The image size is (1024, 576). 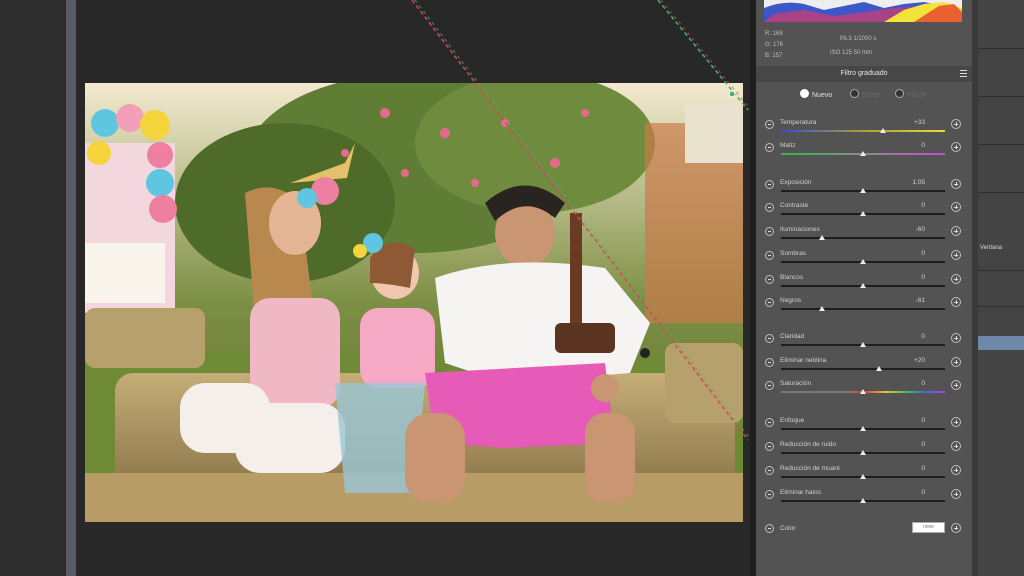 What do you see at coordinates (792, 277) in the screenshot?
I see `slider-label: Blancos` at bounding box center [792, 277].